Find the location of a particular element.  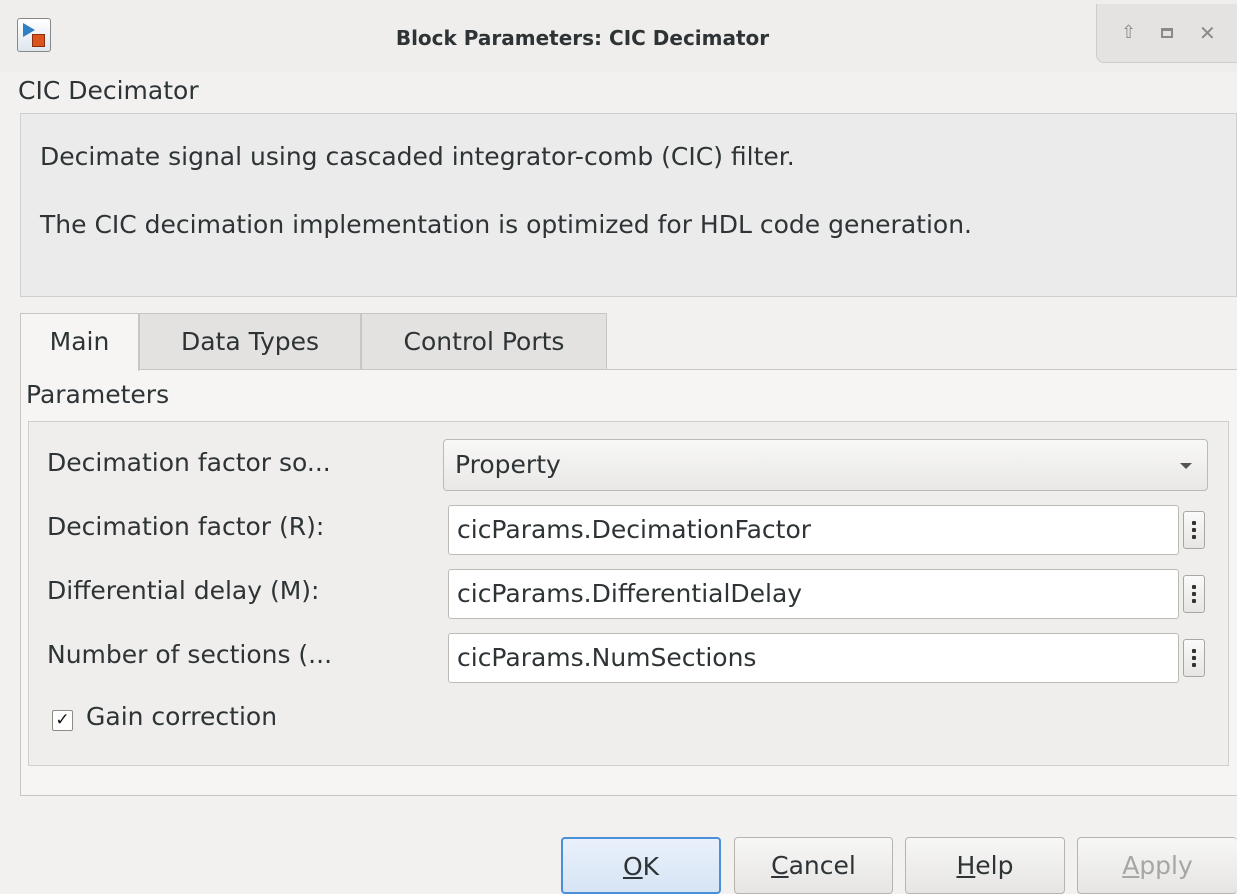

up-arrow-icon: ⇧ is located at coordinates (1128, 33).